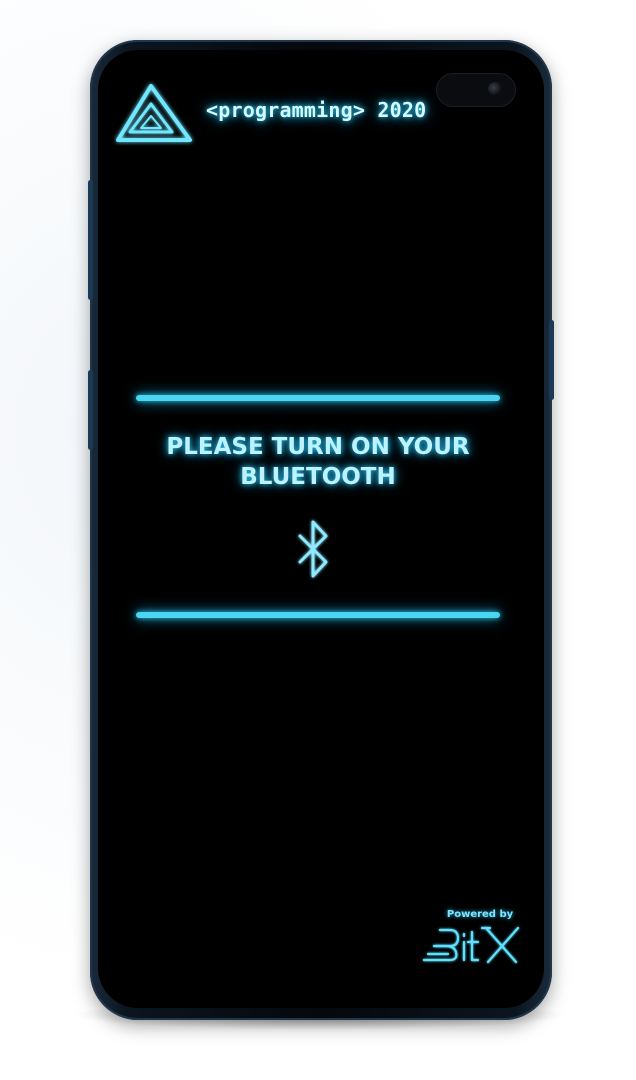 The width and height of the screenshot is (636, 1080). Describe the element at coordinates (318, 615) in the screenshot. I see `bottom-divider` at that location.